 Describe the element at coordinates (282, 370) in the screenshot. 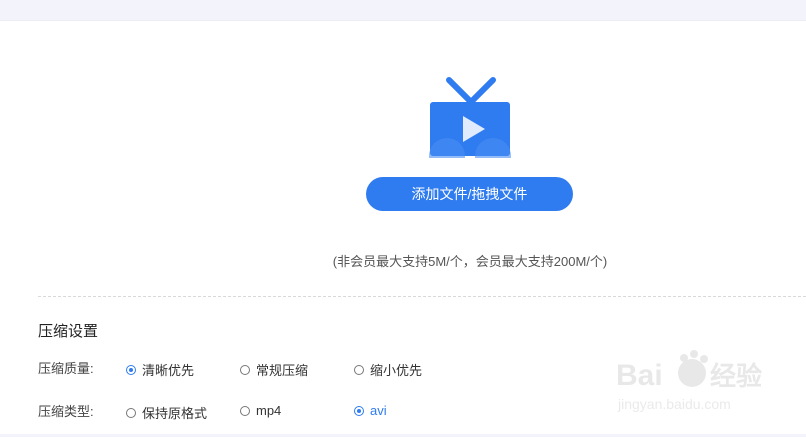

I see `option-label: 常规压缩` at that location.